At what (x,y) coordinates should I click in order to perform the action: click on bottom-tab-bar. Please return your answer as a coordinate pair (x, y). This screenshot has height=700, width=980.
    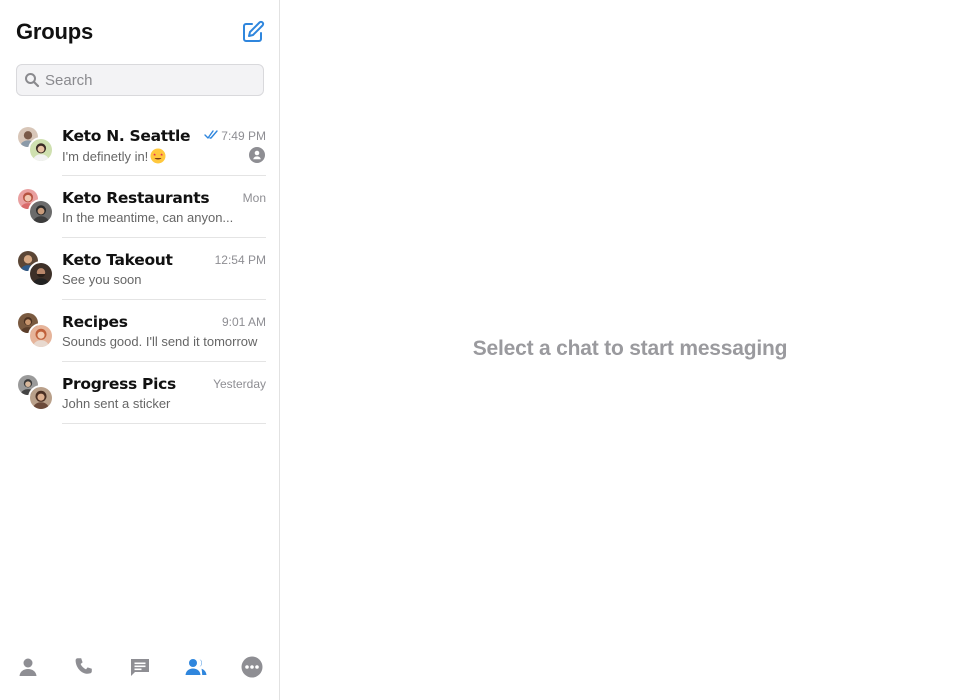
    Looking at the image, I should click on (140, 668).